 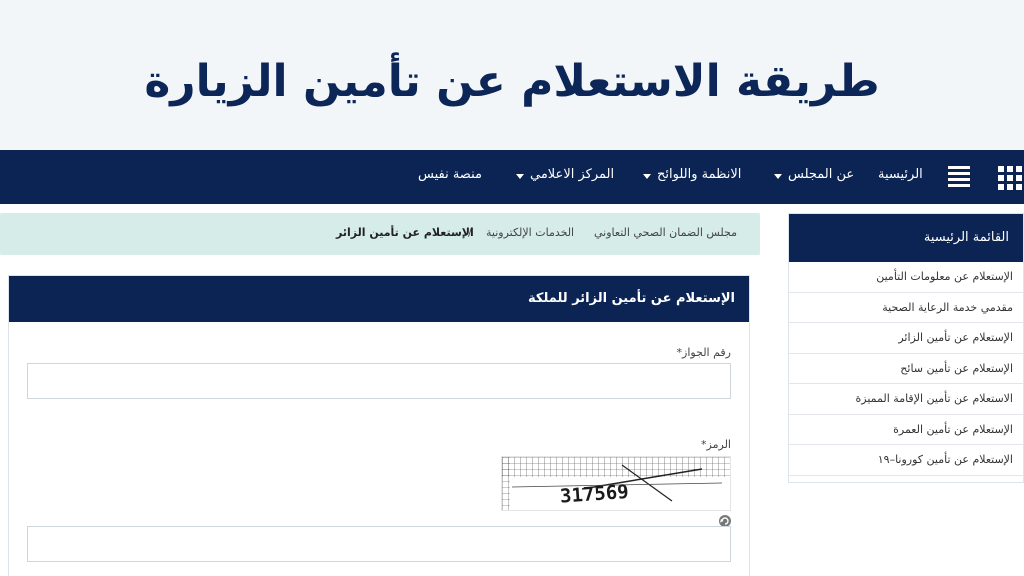 What do you see at coordinates (821, 174) in the screenshot?
I see `nav-about: عن المجلس` at bounding box center [821, 174].